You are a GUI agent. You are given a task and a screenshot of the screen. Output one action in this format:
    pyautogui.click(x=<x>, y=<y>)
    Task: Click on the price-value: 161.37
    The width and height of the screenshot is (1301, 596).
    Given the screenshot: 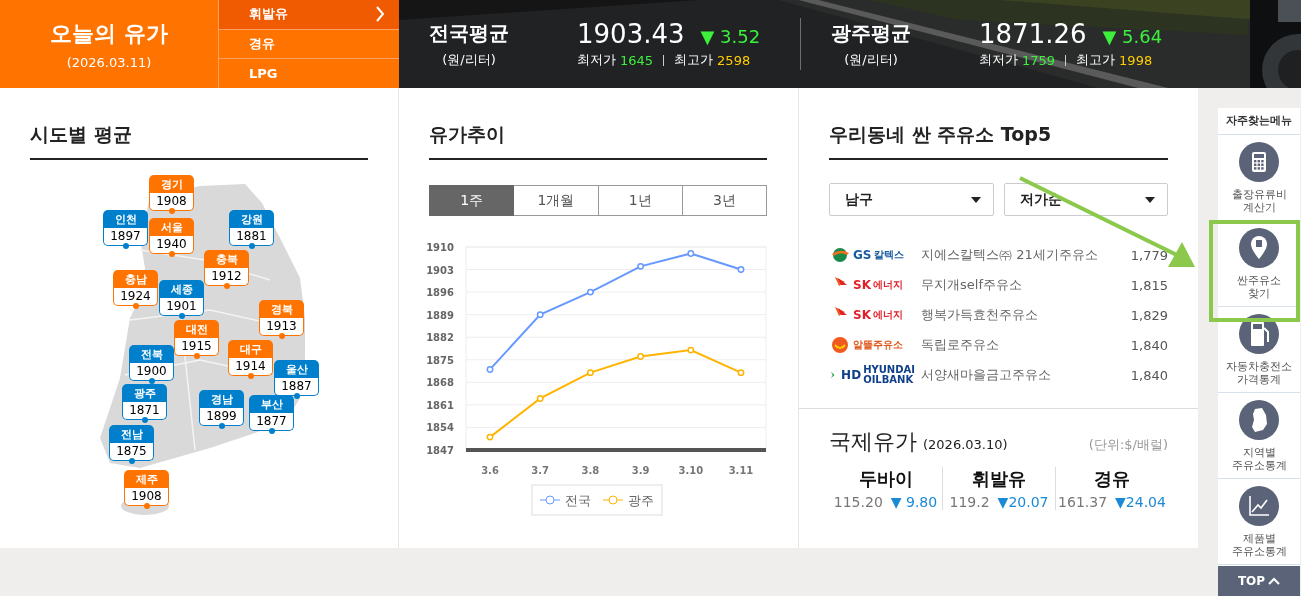 What is the action you would take?
    pyautogui.click(x=1083, y=502)
    